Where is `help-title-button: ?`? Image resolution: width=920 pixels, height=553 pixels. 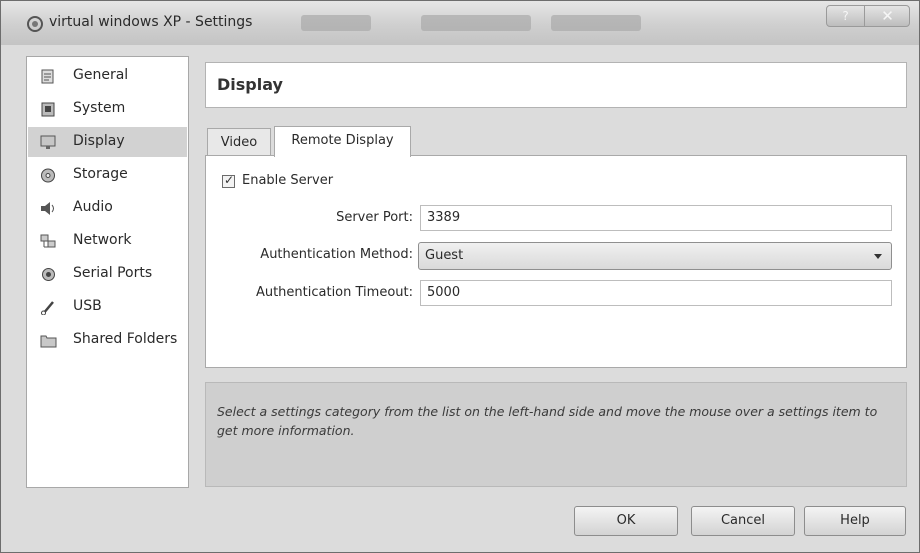 help-title-button: ? is located at coordinates (846, 16).